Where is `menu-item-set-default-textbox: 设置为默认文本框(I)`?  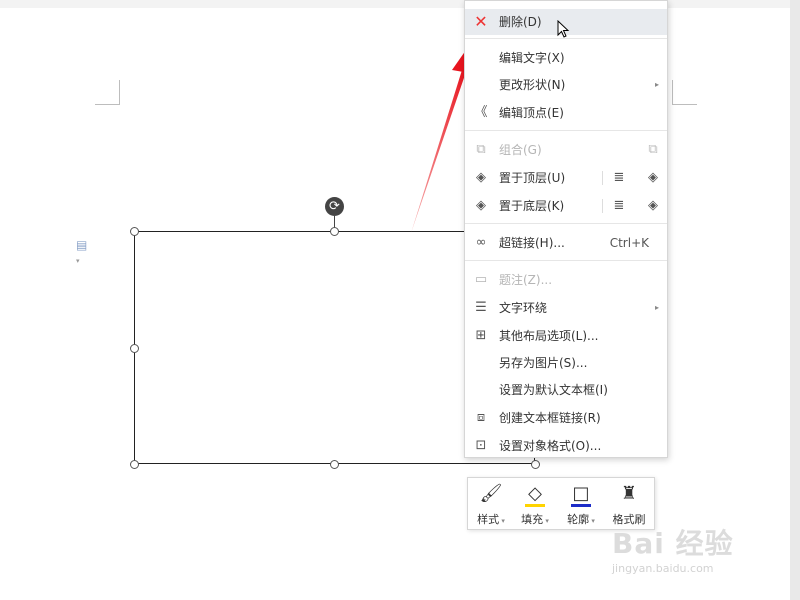
menu-item-set-default-textbox: 设置为默认文本框(I) is located at coordinates (566, 390).